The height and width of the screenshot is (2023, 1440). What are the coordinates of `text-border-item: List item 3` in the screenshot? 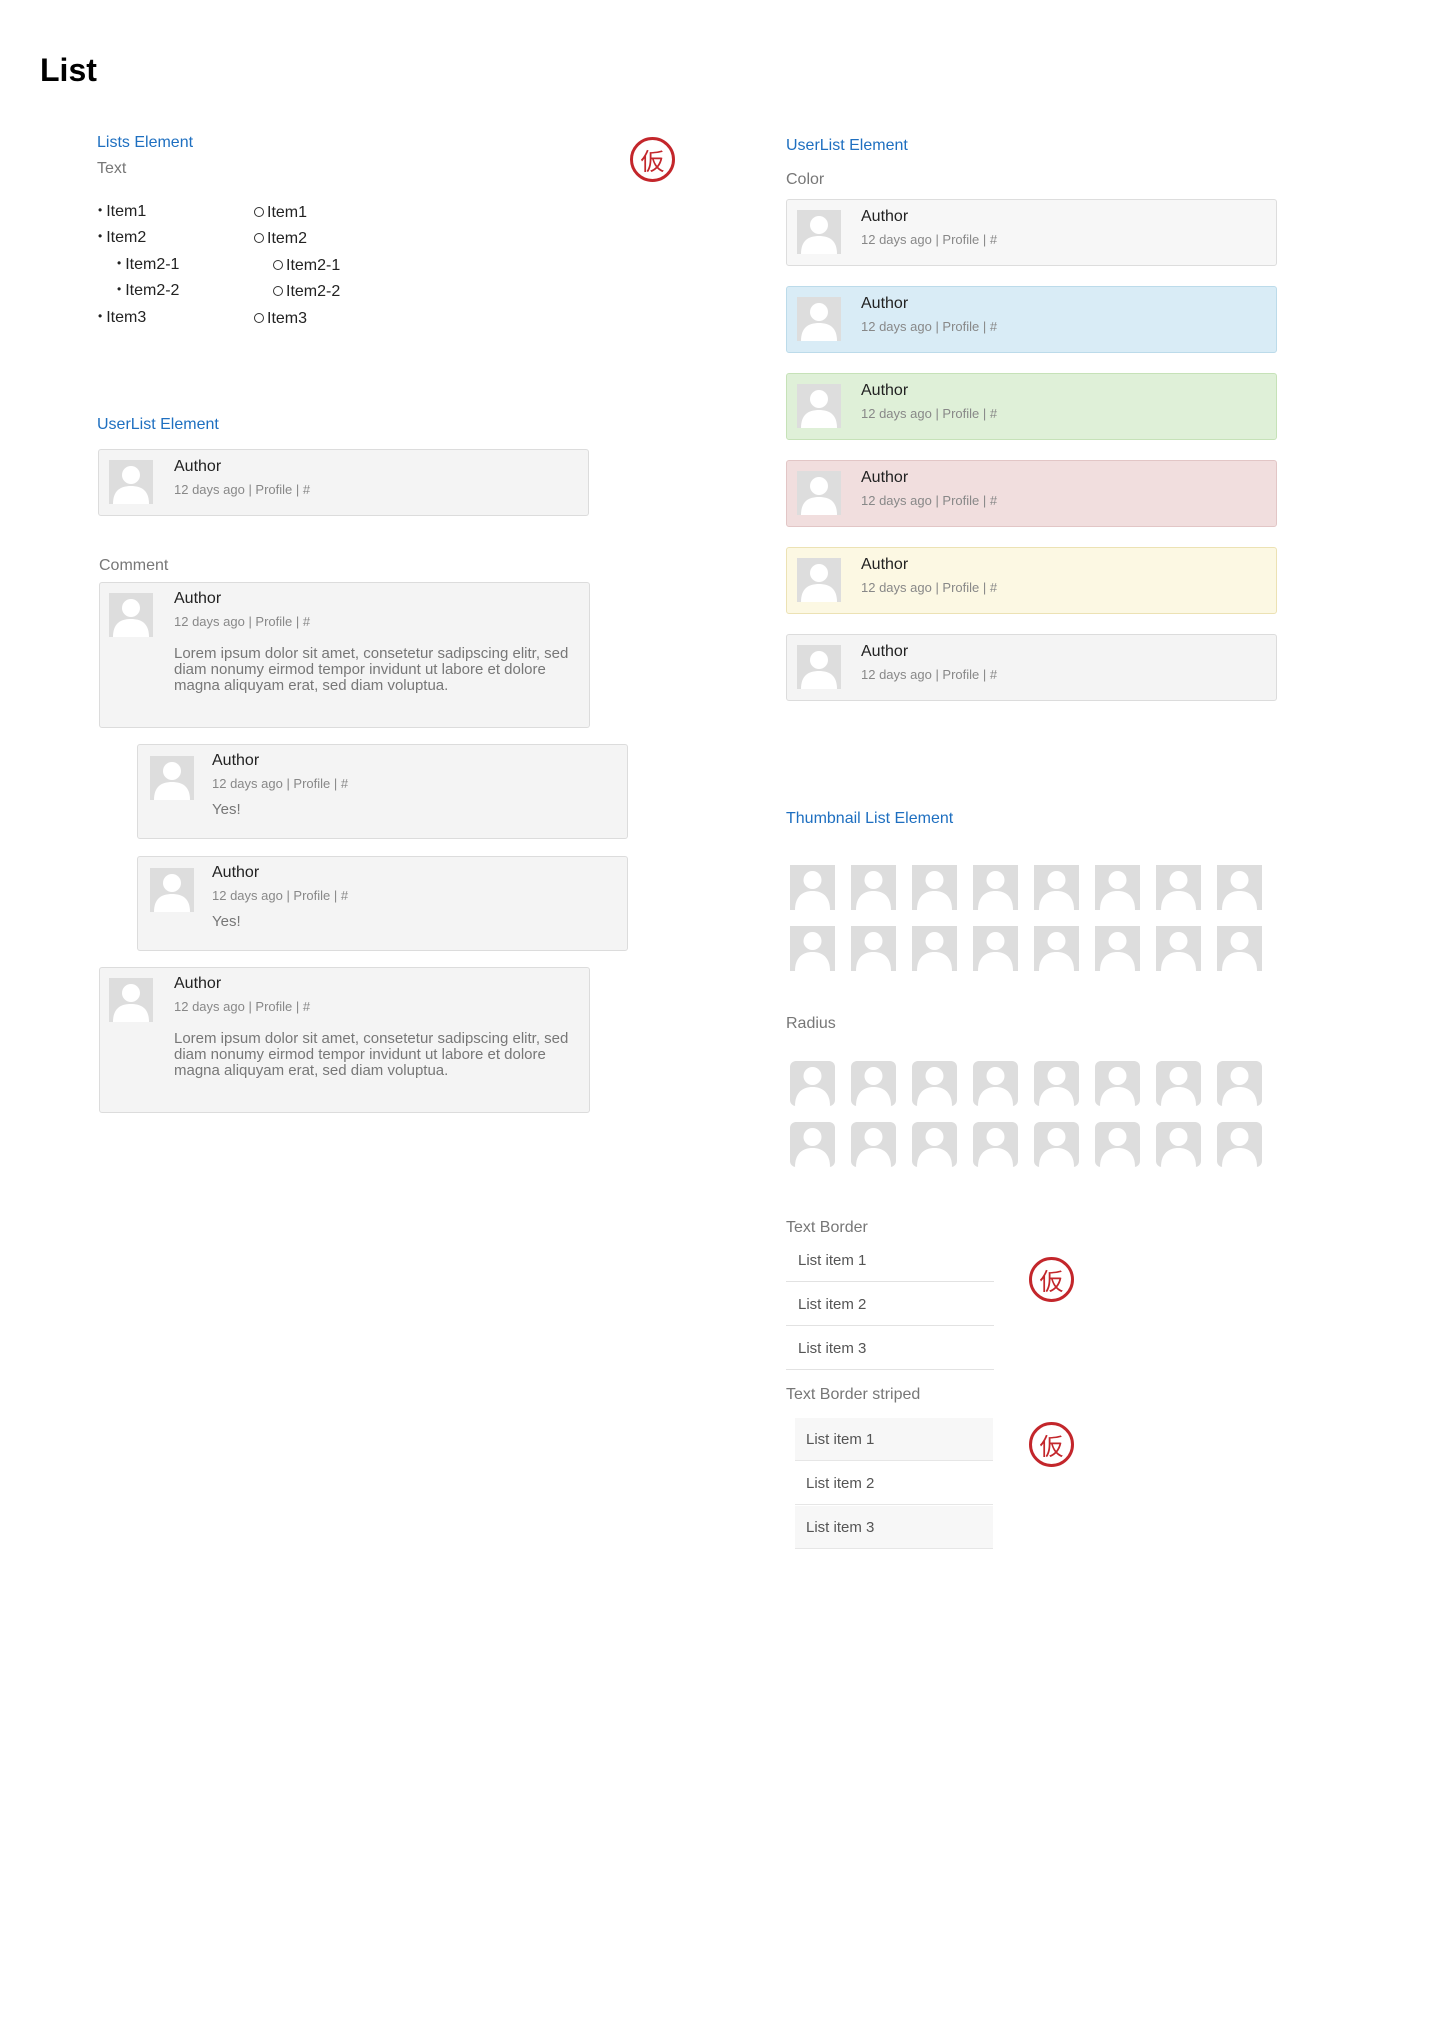 It's located at (890, 1348).